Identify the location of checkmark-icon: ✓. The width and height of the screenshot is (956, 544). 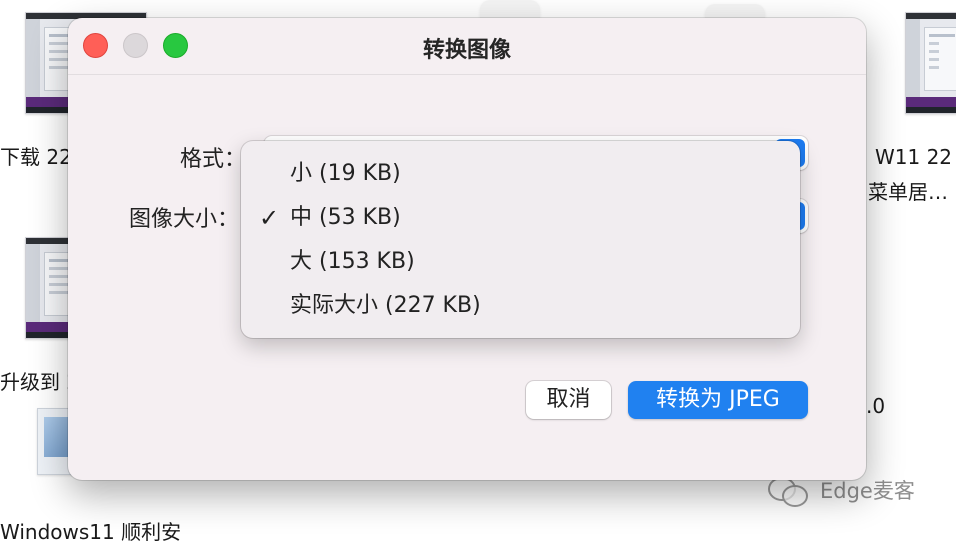
(269, 218).